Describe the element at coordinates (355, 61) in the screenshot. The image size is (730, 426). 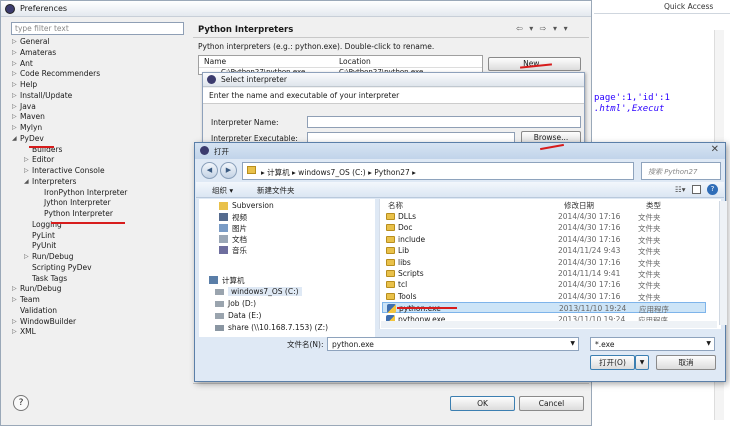
I see `column-location: Location` at that location.